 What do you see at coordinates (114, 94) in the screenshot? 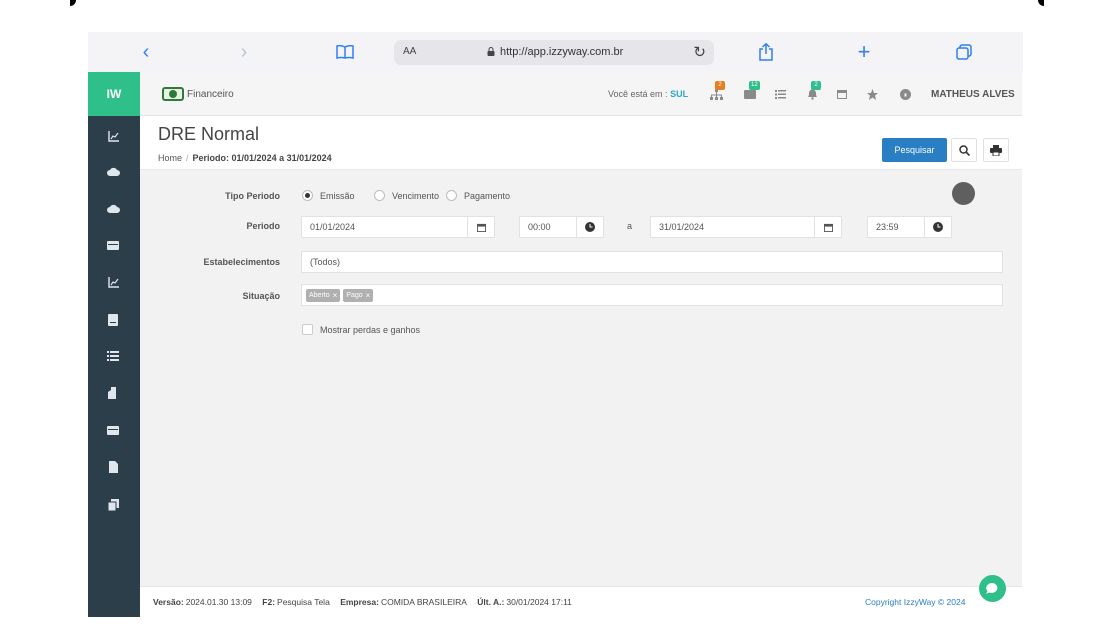
I see `app-logo: IW` at bounding box center [114, 94].